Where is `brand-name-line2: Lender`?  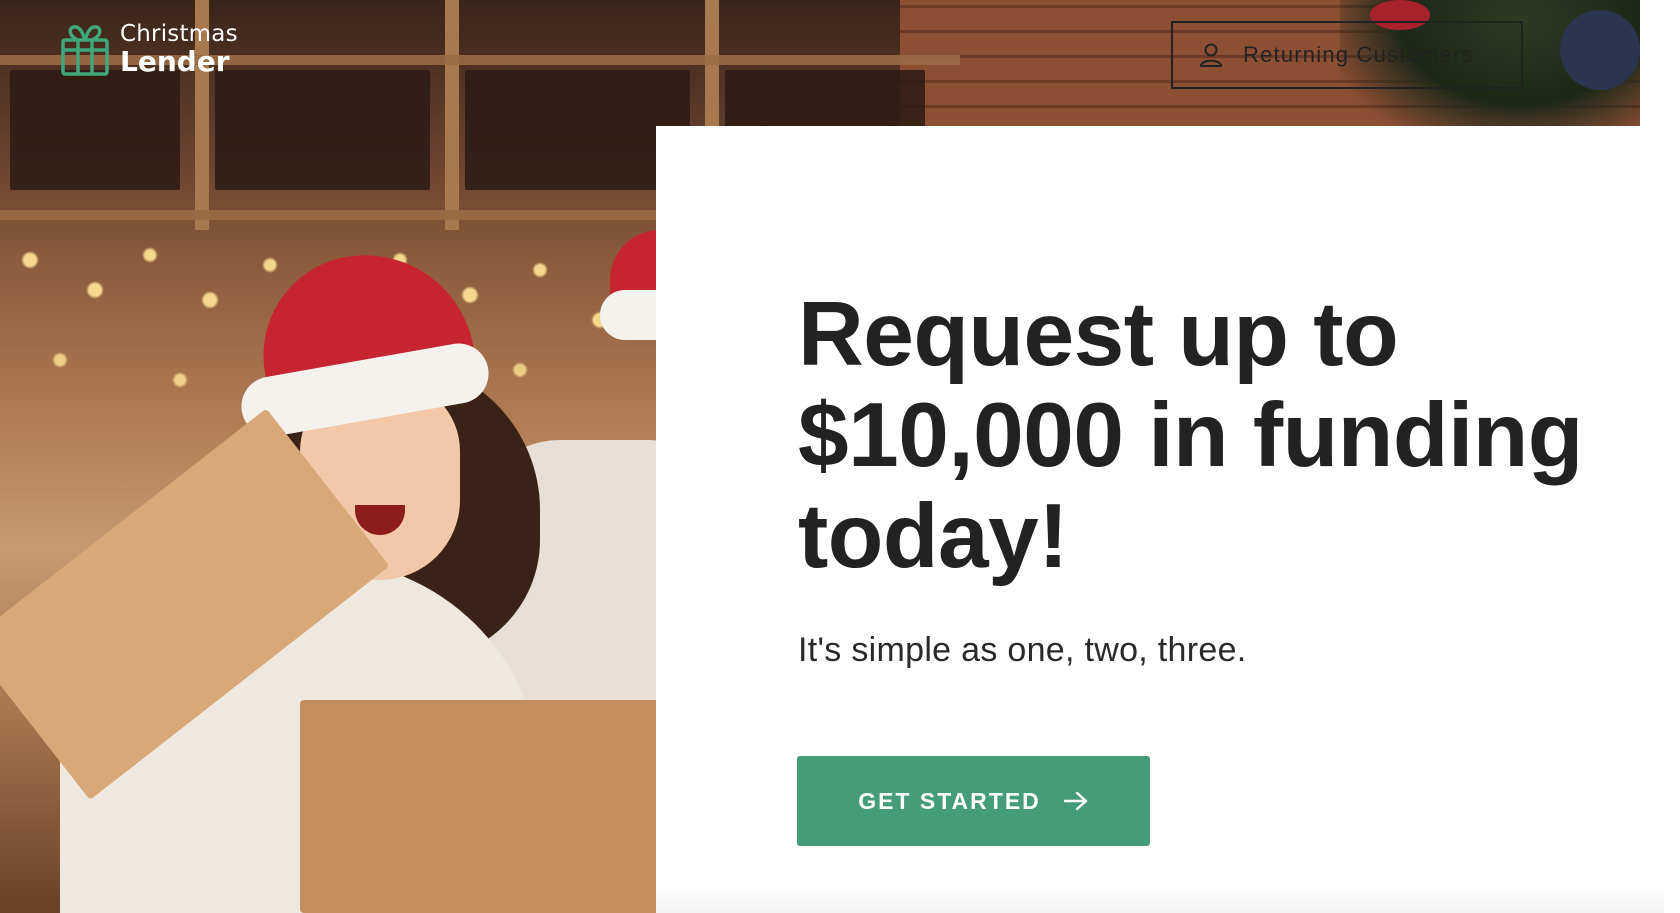
brand-name-line2: Lender is located at coordinates (175, 61).